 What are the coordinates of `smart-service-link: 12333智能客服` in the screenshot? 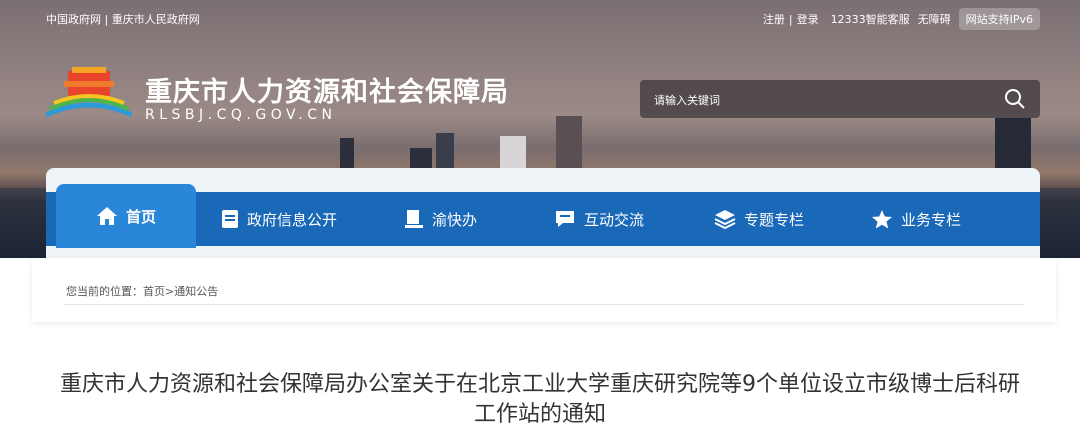 It's located at (870, 19).